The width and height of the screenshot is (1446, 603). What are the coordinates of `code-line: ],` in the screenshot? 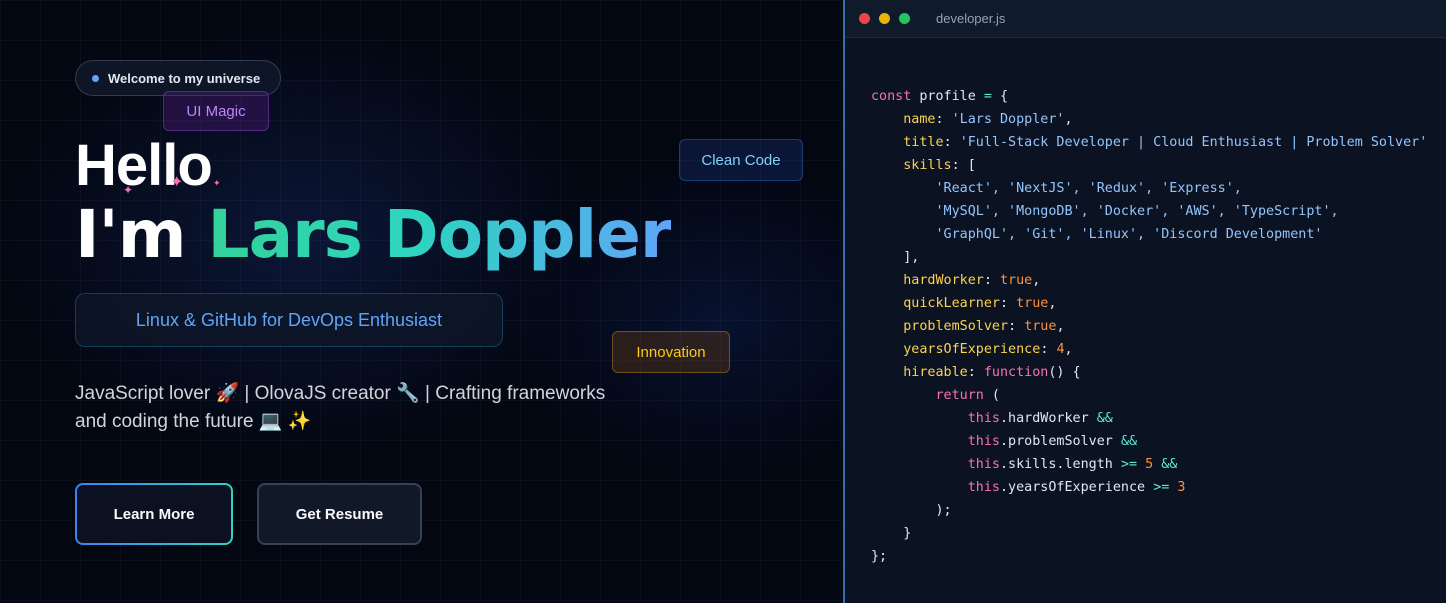 It's located at (895, 257).